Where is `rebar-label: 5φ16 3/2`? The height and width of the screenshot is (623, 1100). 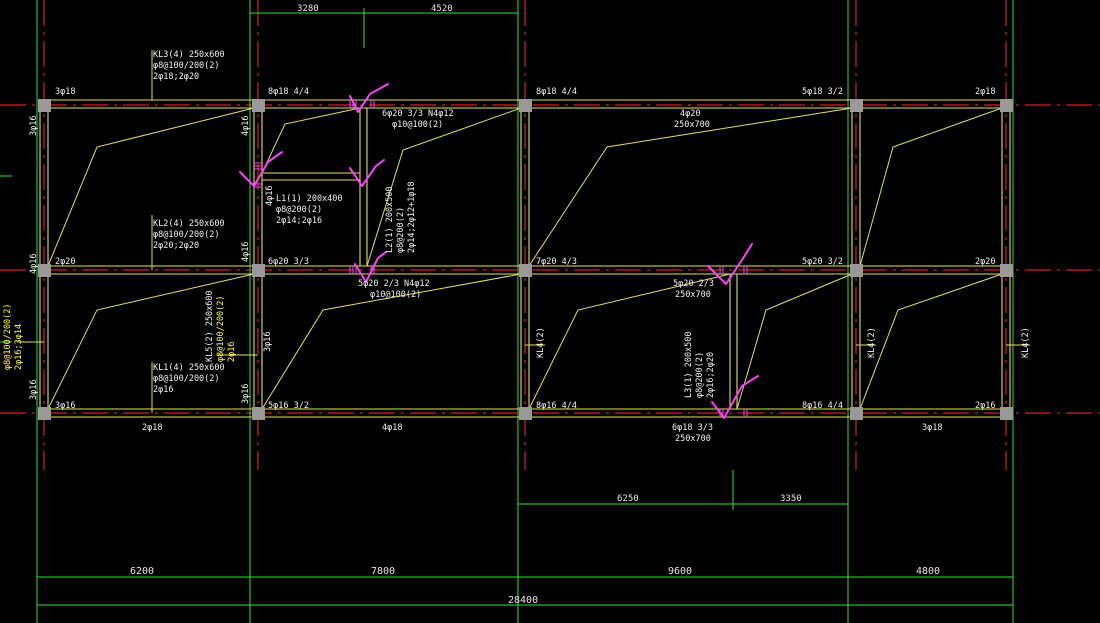 rebar-label: 5φ16 3/2 is located at coordinates (288, 406).